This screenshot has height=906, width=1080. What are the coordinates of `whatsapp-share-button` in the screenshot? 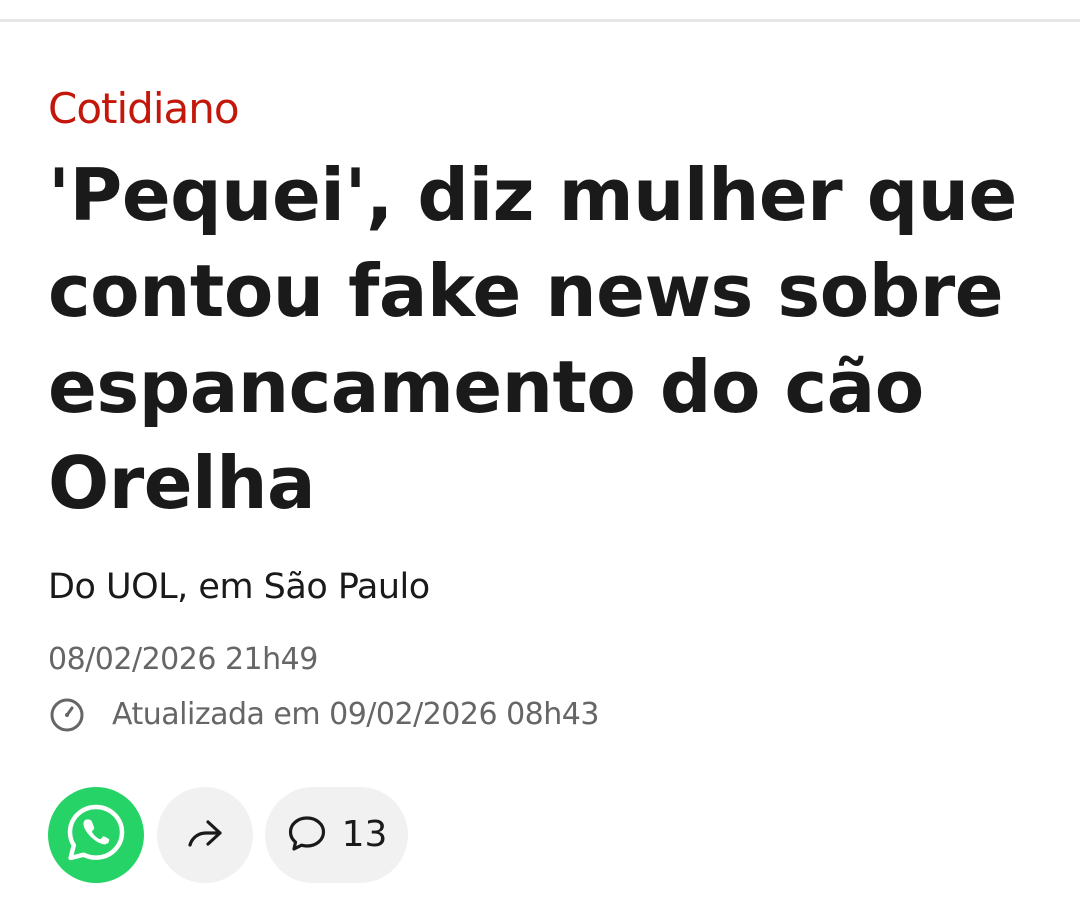 It's located at (96, 835).